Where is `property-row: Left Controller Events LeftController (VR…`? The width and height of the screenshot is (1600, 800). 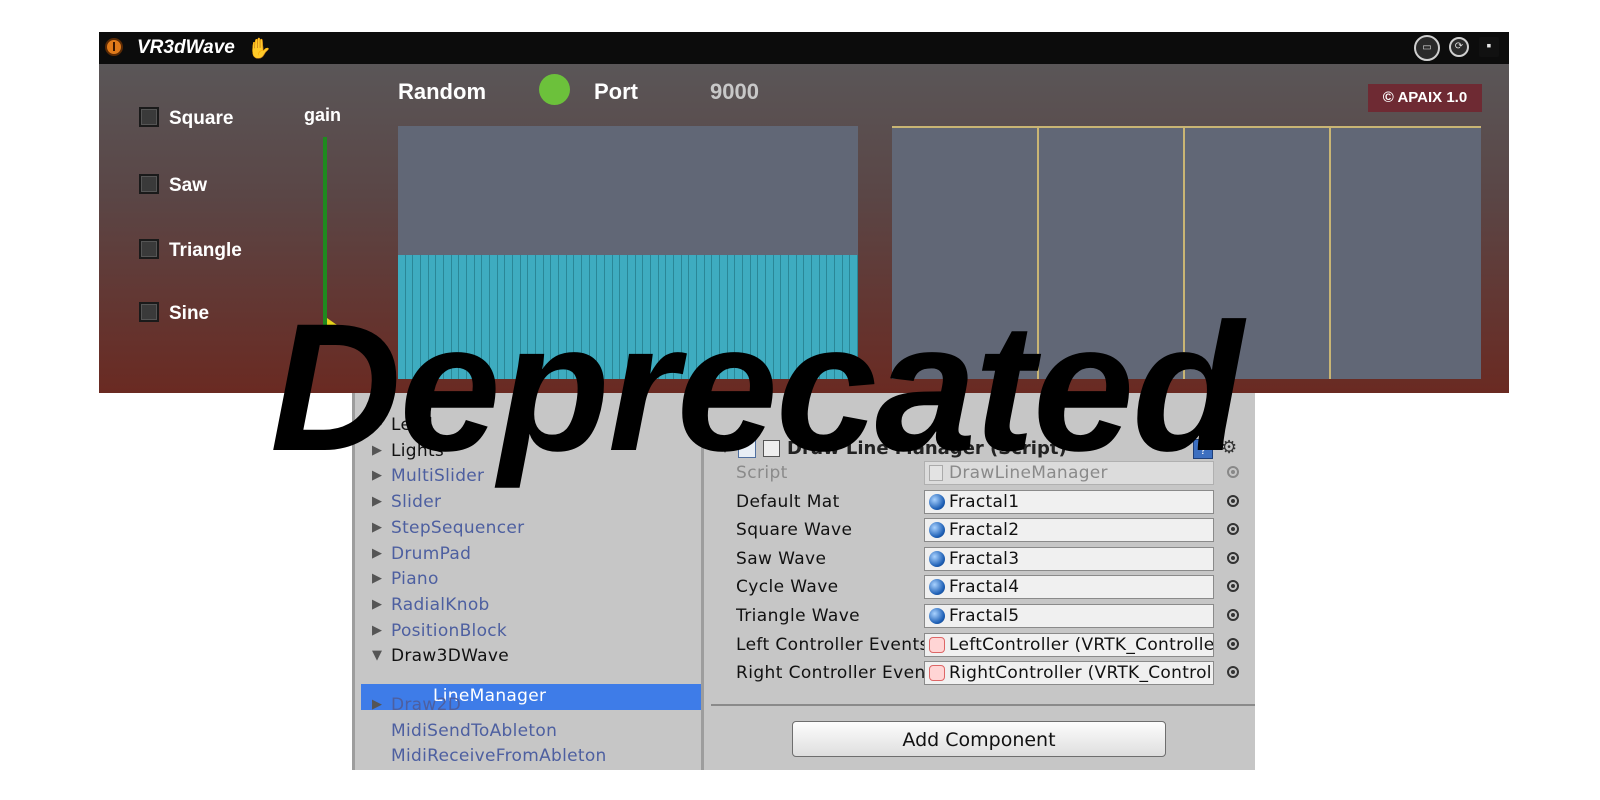
property-row: Left Controller Events LeftController (VR… is located at coordinates (983, 645).